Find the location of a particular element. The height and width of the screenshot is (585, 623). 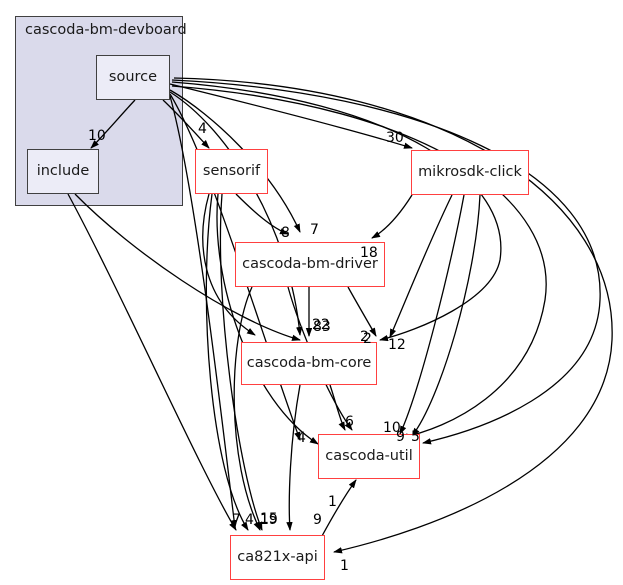

edge-label-cascoda-bm-driver-to-cascoda-bm-core: 2 is located at coordinates (367, 339).